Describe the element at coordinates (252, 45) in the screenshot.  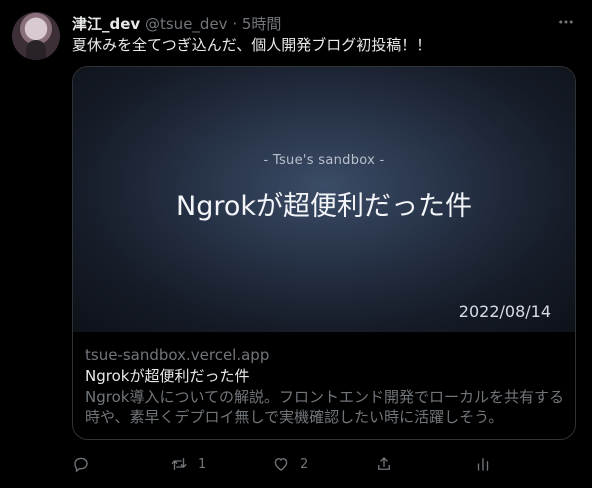
I see `tweet-text: 夏休みを全てつぎ込んだ、個人開発ブログ初投稿！！` at that location.